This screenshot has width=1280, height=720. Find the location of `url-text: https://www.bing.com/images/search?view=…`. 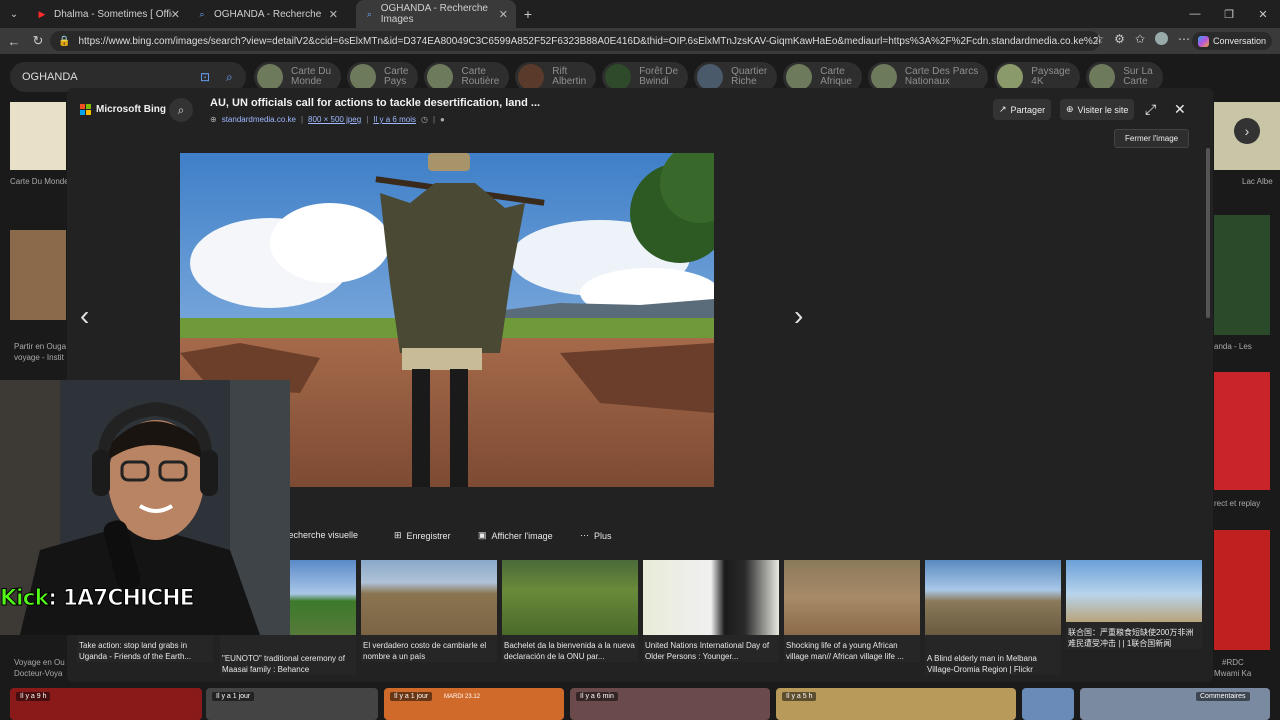

url-text: https://www.bing.com/images/search?view=… is located at coordinates (589, 41).